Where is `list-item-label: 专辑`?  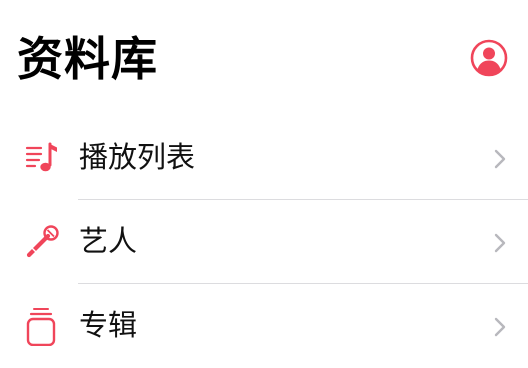
list-item-label: 专辑 is located at coordinates (108, 325).